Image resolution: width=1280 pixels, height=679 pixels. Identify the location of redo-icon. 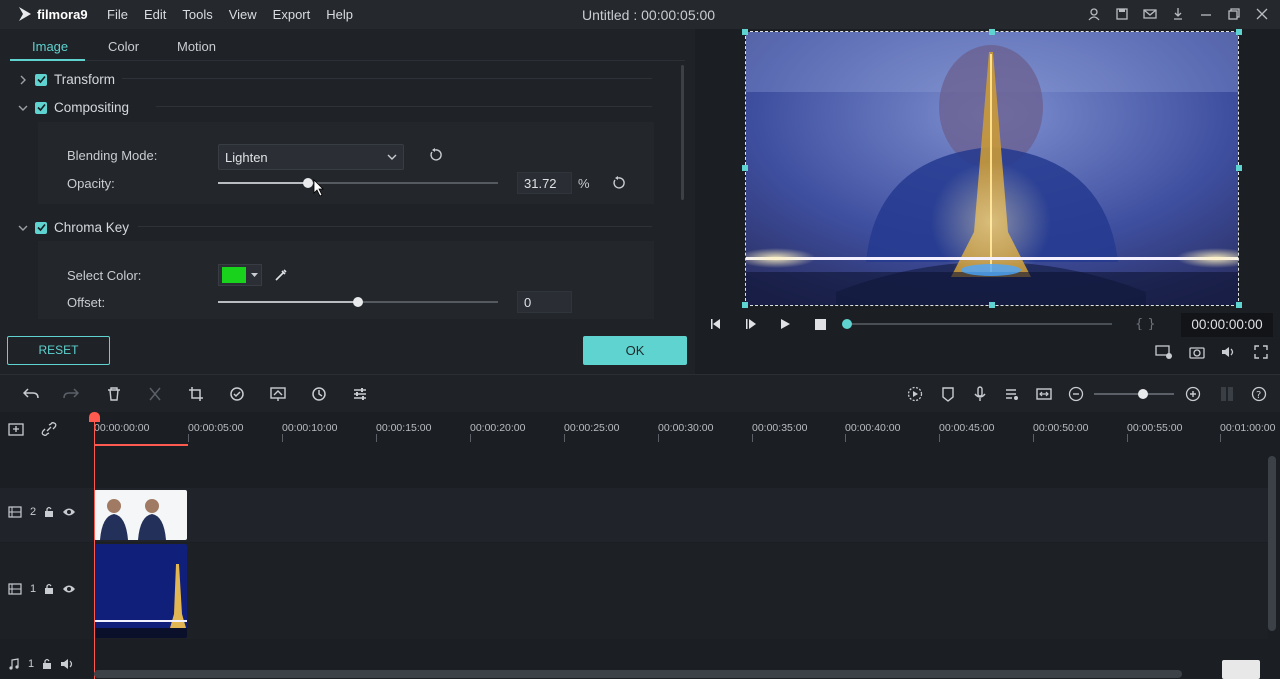
(71, 394).